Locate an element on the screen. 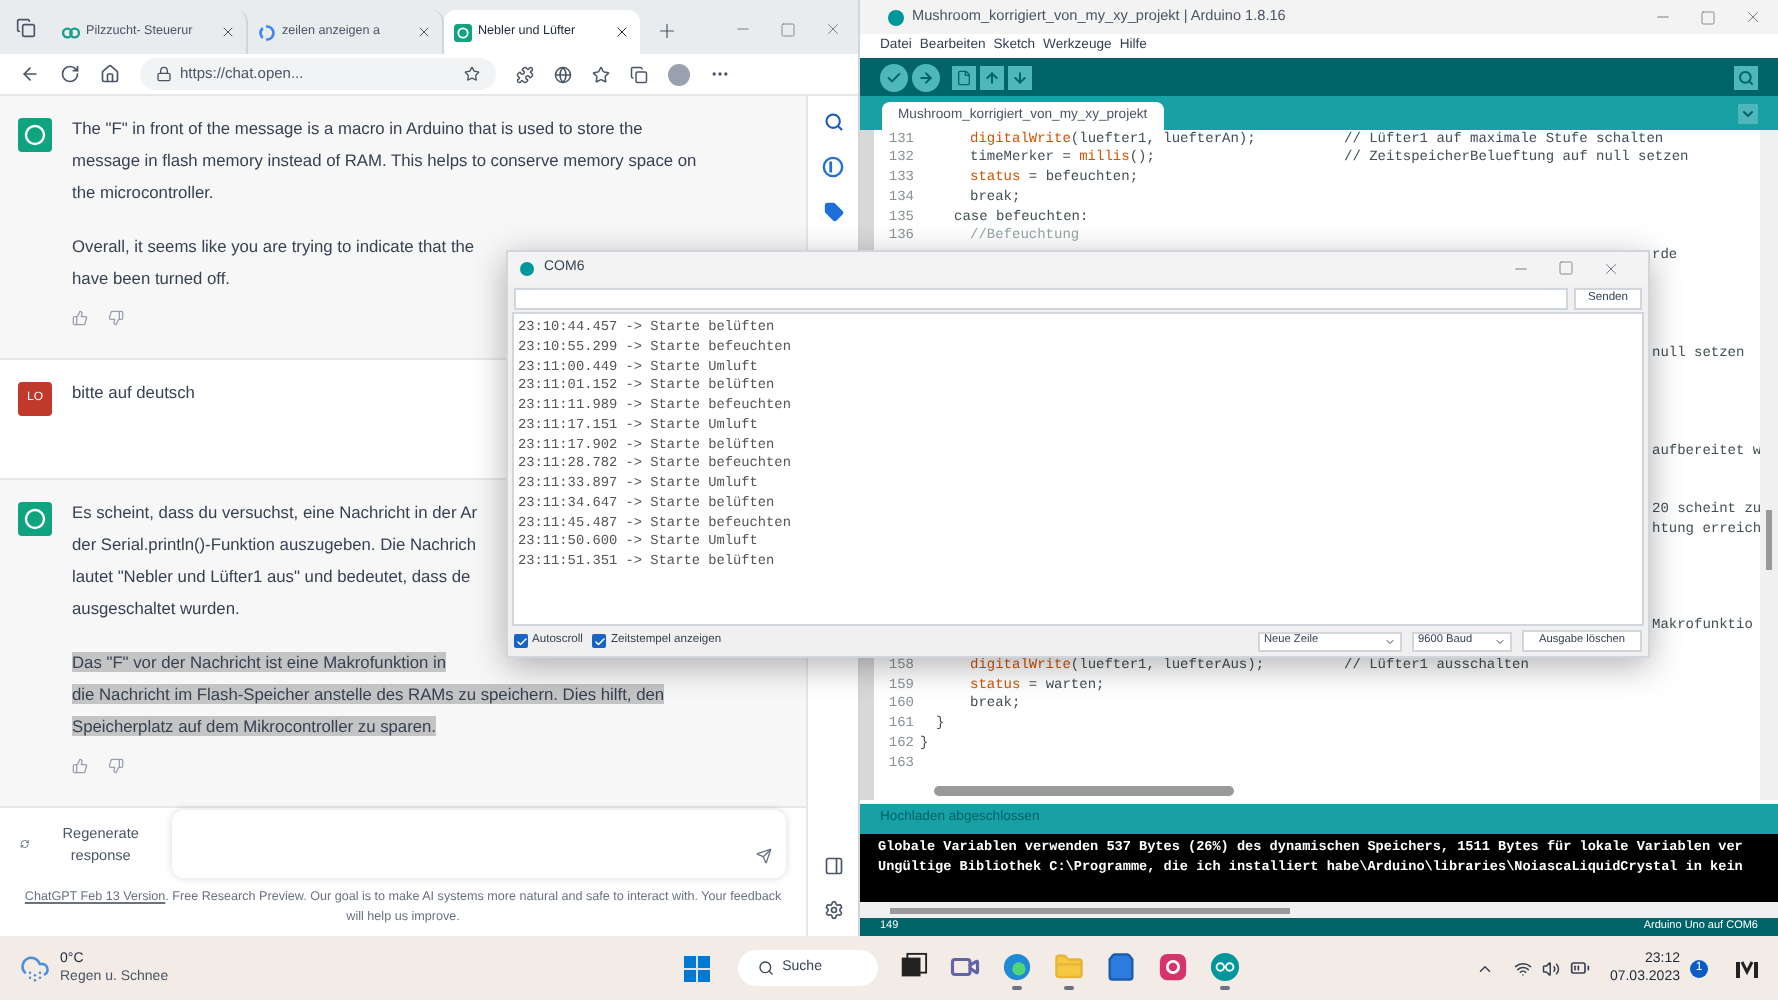 Image resolution: width=1778 pixels, height=1000 pixels. collections-icon is located at coordinates (639, 74).